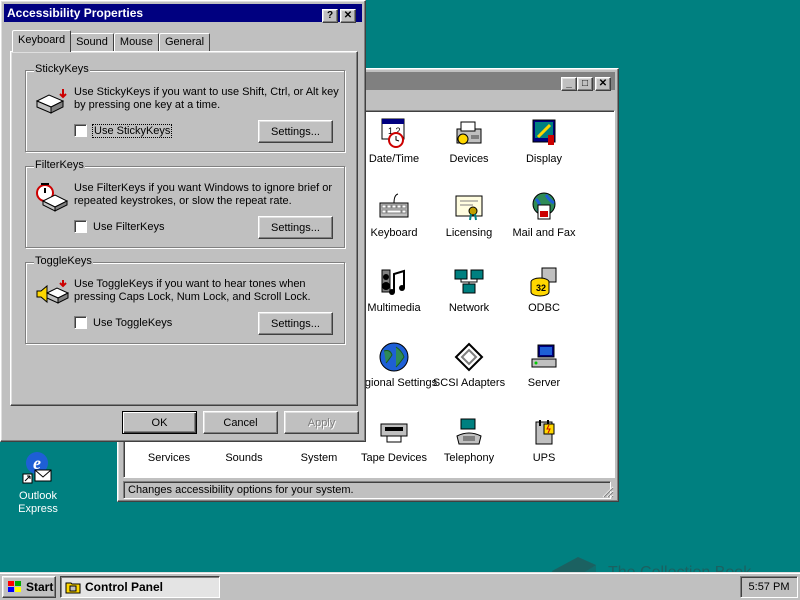  I want to click on cp-item-label: Devices, so click(469, 159).